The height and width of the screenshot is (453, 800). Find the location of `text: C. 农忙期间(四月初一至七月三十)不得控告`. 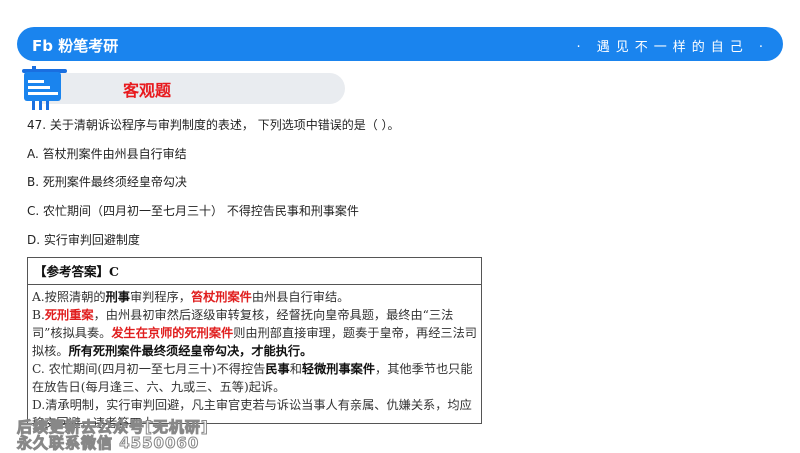

text: C. 农忙期间(四月初一至七月三十)不得控告 is located at coordinates (149, 369).